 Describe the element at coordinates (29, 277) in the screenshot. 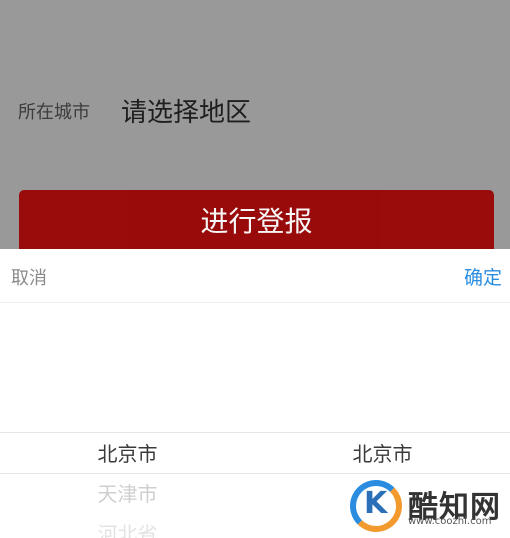

I see `cancel-button: 取消` at that location.